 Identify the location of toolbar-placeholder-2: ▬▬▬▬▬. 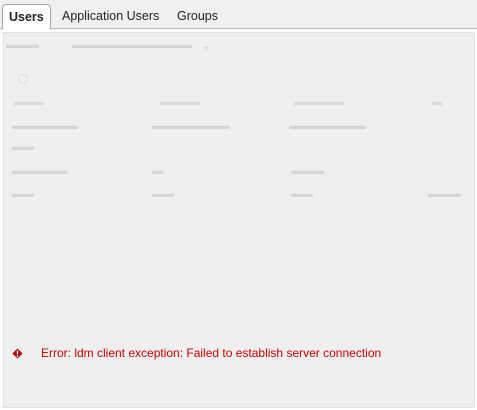
(99, 45).